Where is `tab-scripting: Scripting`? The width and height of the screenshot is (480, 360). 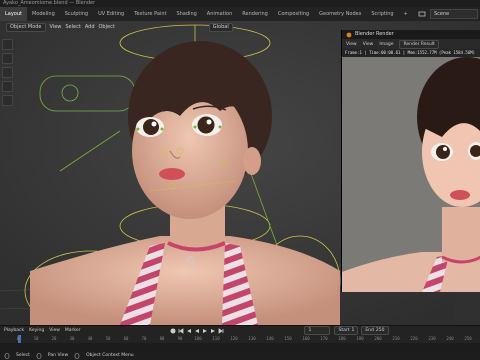 tab-scripting: Scripting is located at coordinates (382, 14).